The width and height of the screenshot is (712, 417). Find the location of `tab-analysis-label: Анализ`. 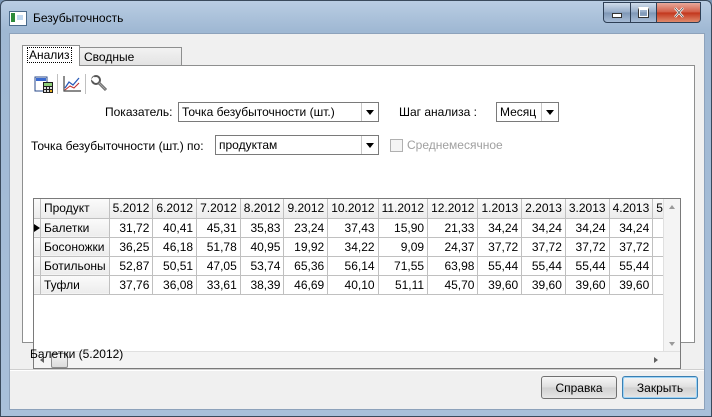

tab-analysis-label: Анализ is located at coordinates (49, 55).